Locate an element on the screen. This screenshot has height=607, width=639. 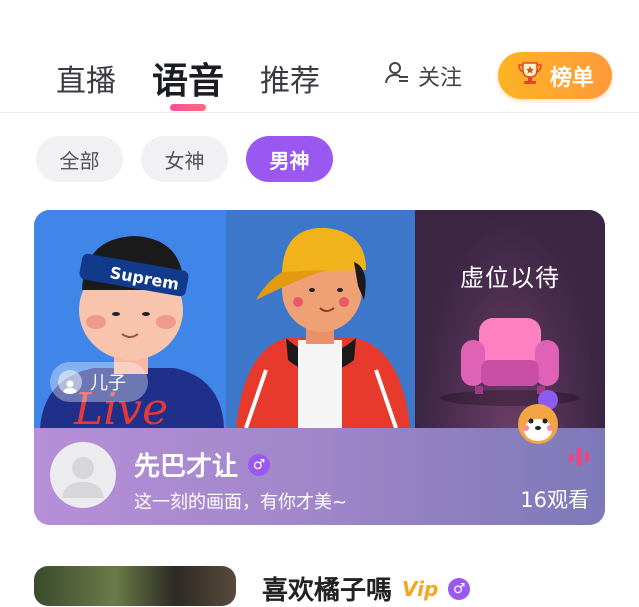
user-add-icon is located at coordinates (397, 76).